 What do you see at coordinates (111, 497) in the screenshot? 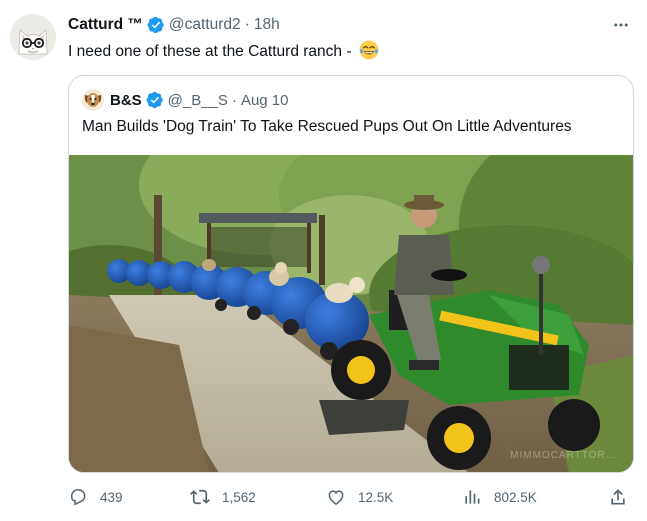
I see `reply-count: 439` at bounding box center [111, 497].